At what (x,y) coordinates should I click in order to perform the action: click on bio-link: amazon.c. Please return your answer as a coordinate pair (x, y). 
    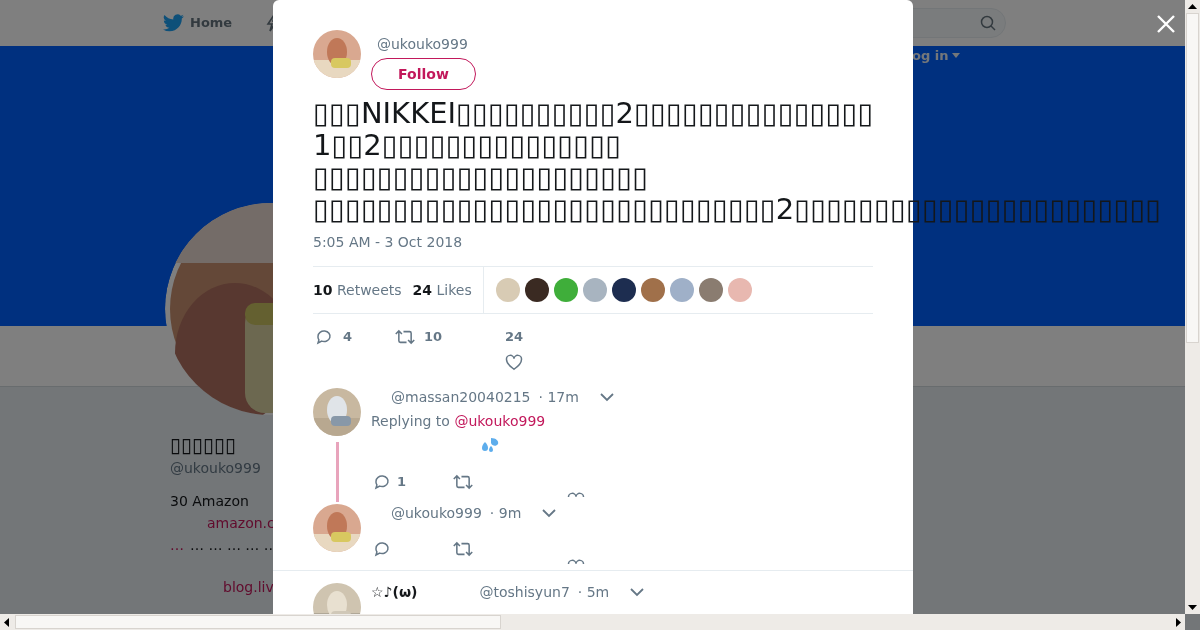
    Looking at the image, I should click on (241, 523).